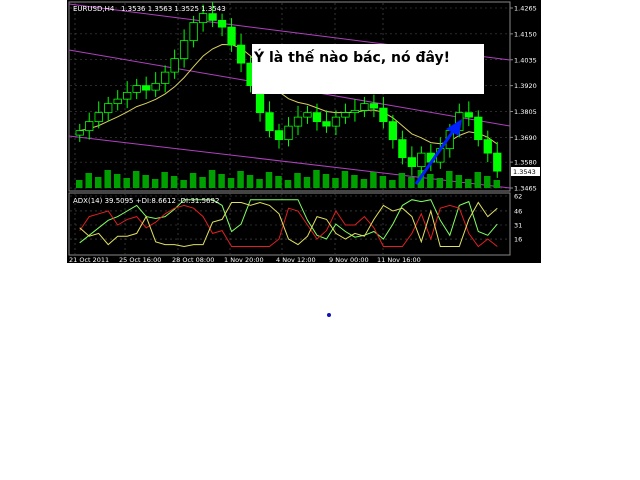 The width and height of the screenshot is (640, 480). I want to click on arrow-icon, so click(438, 152).